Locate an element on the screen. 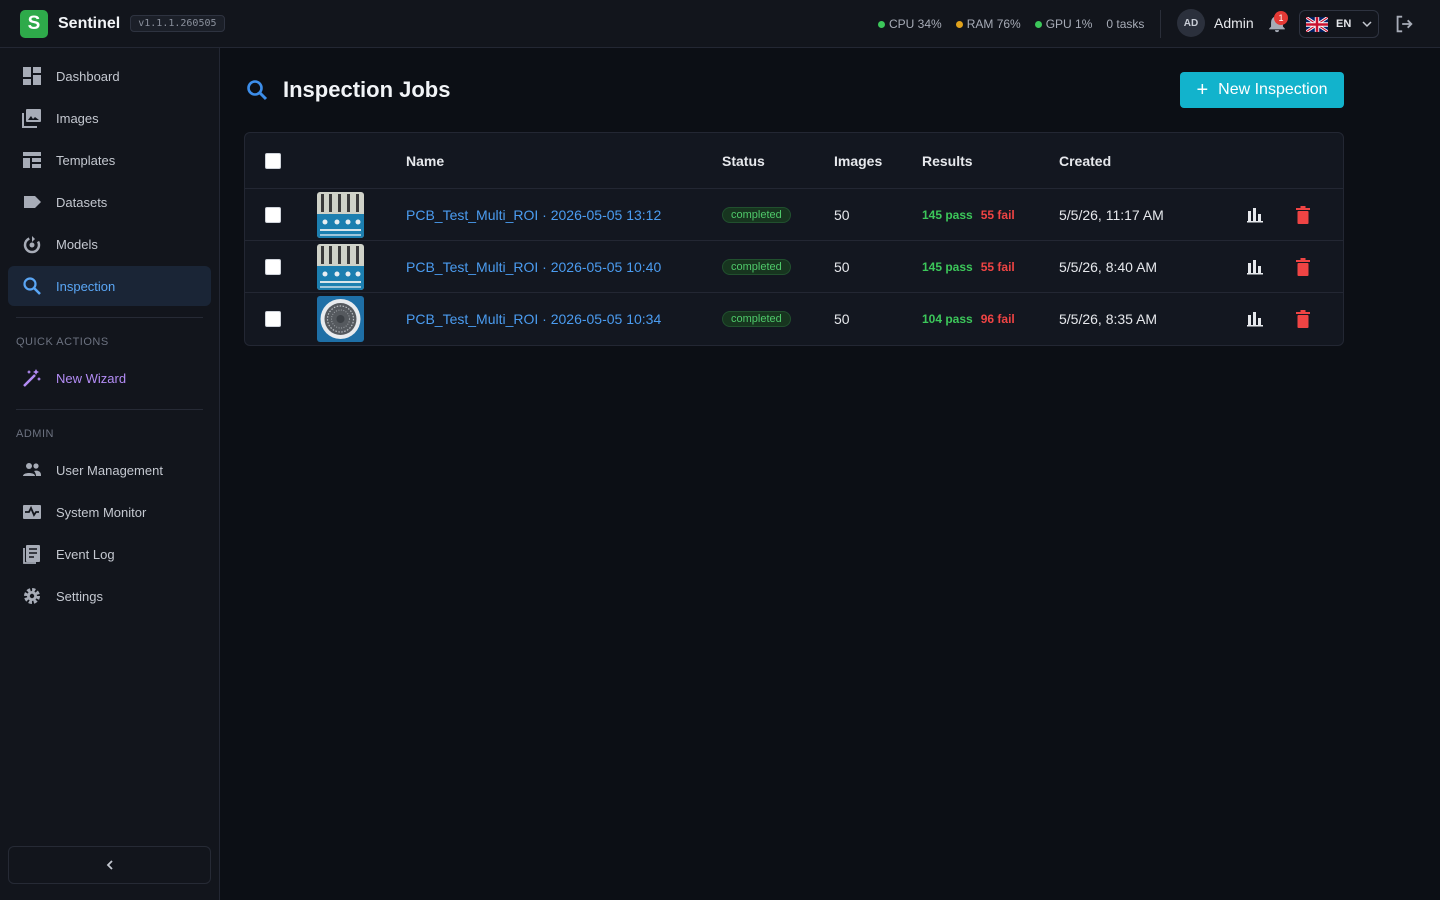 This screenshot has width=1440, height=900. column-header-created: Created is located at coordinates (1085, 161).